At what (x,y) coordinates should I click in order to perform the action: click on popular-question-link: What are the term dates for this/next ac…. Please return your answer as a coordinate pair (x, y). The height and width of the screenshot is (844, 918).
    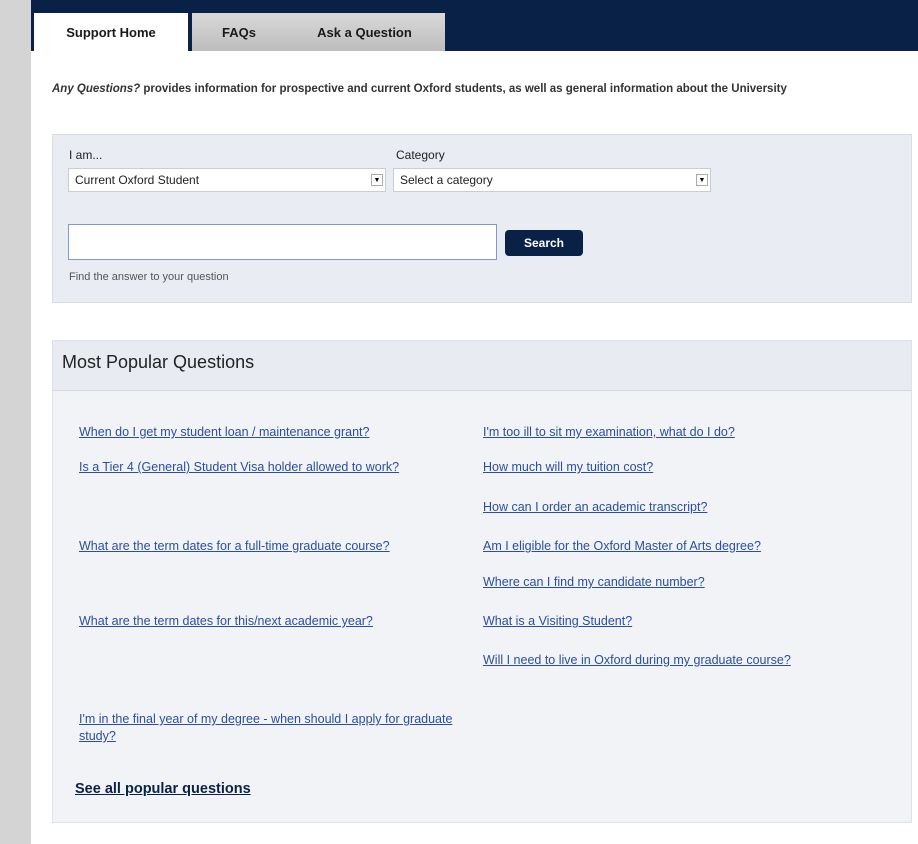
    Looking at the image, I should click on (256, 621).